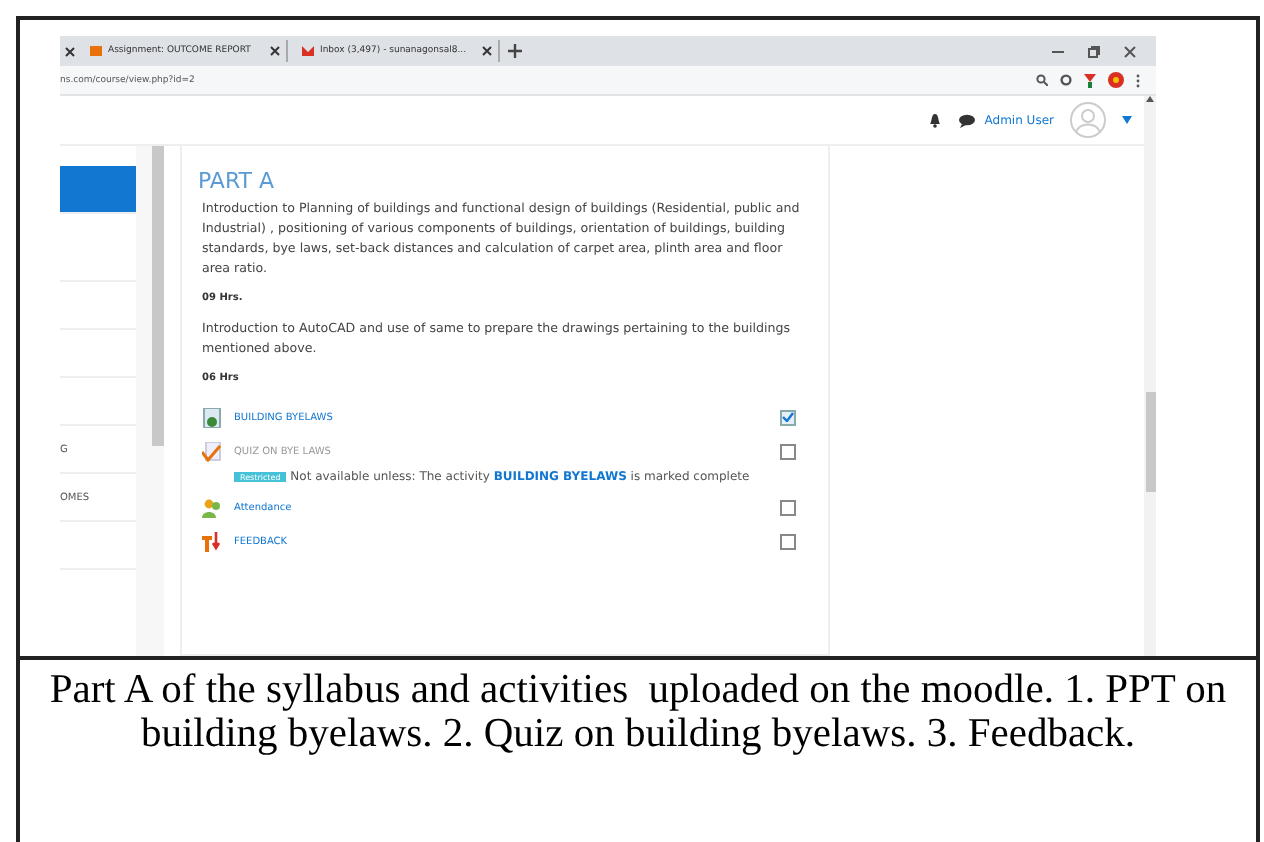  I want to click on check-icon, so click(788, 417).